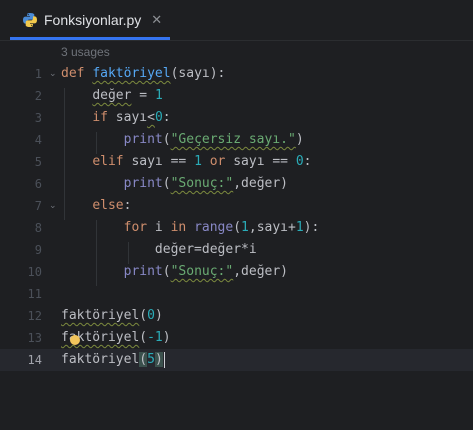  Describe the element at coordinates (190, 228) in the screenshot. I see `code-text: for i in range(1,sayı+1):` at that location.